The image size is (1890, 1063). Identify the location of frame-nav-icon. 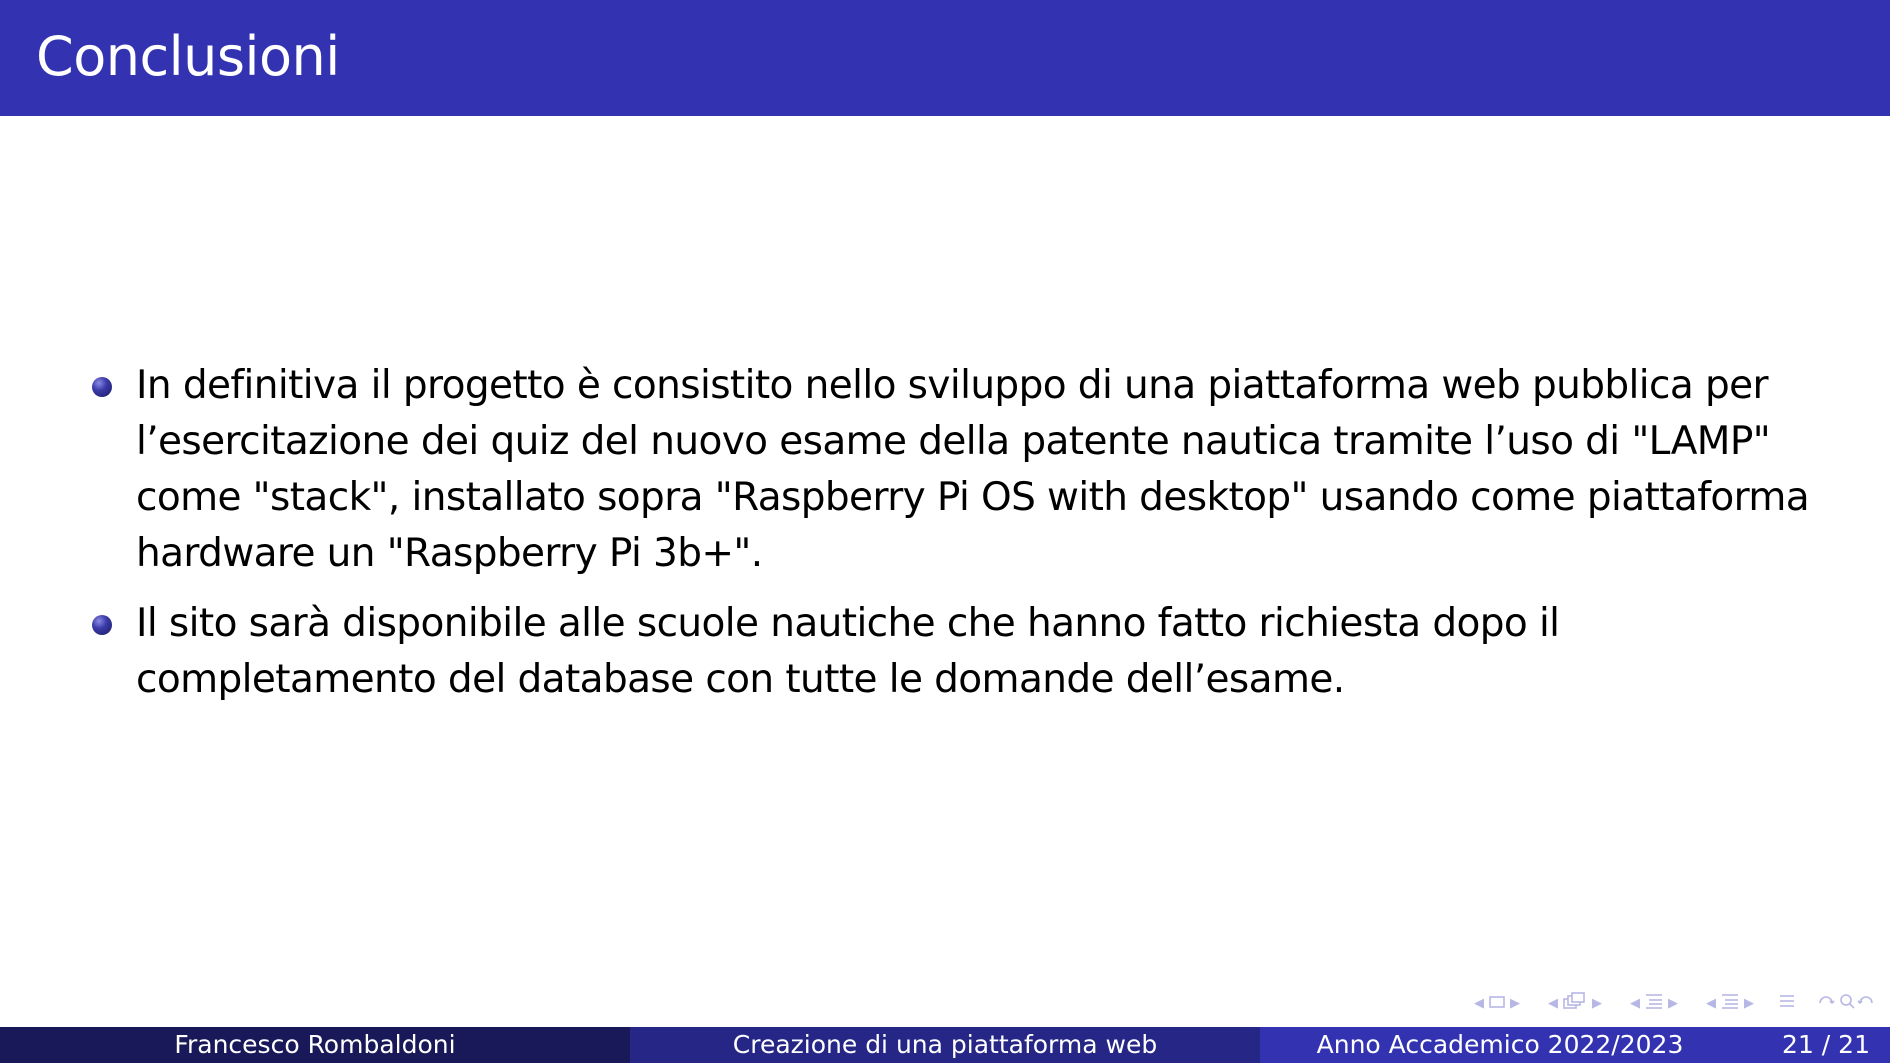
(1497, 1003).